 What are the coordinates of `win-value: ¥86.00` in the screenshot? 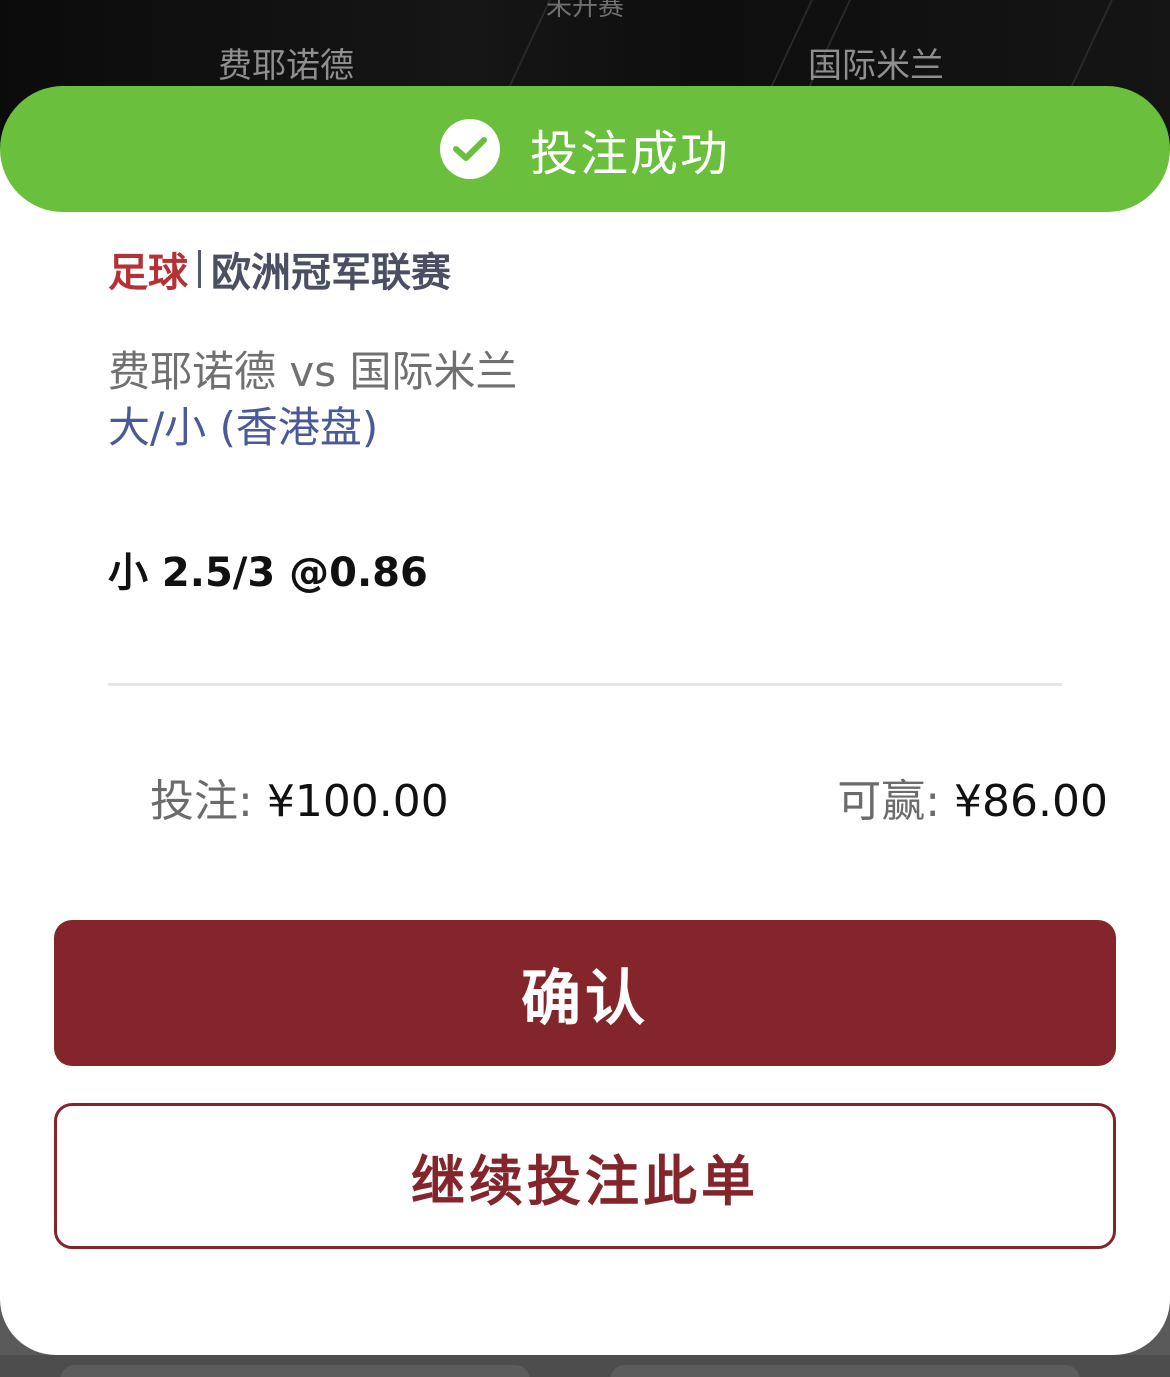 It's located at (1031, 801).